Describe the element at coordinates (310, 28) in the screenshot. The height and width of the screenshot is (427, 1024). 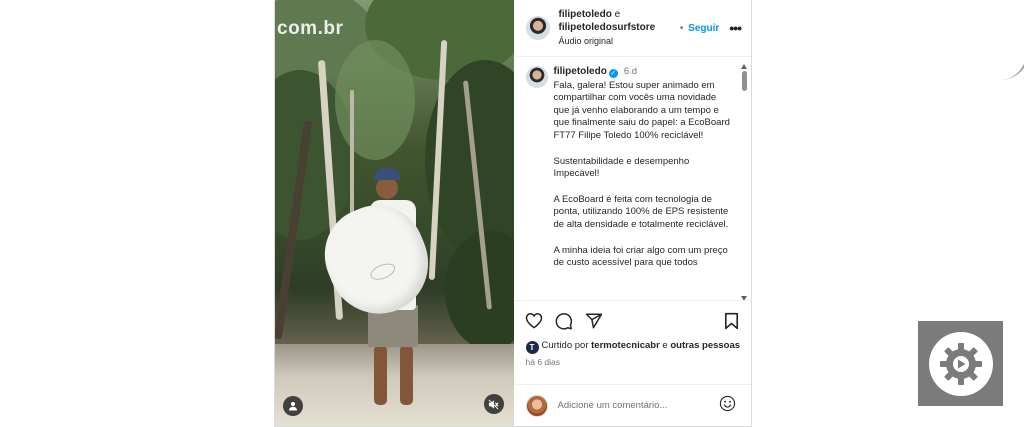
I see `watermark-text: com.br` at that location.